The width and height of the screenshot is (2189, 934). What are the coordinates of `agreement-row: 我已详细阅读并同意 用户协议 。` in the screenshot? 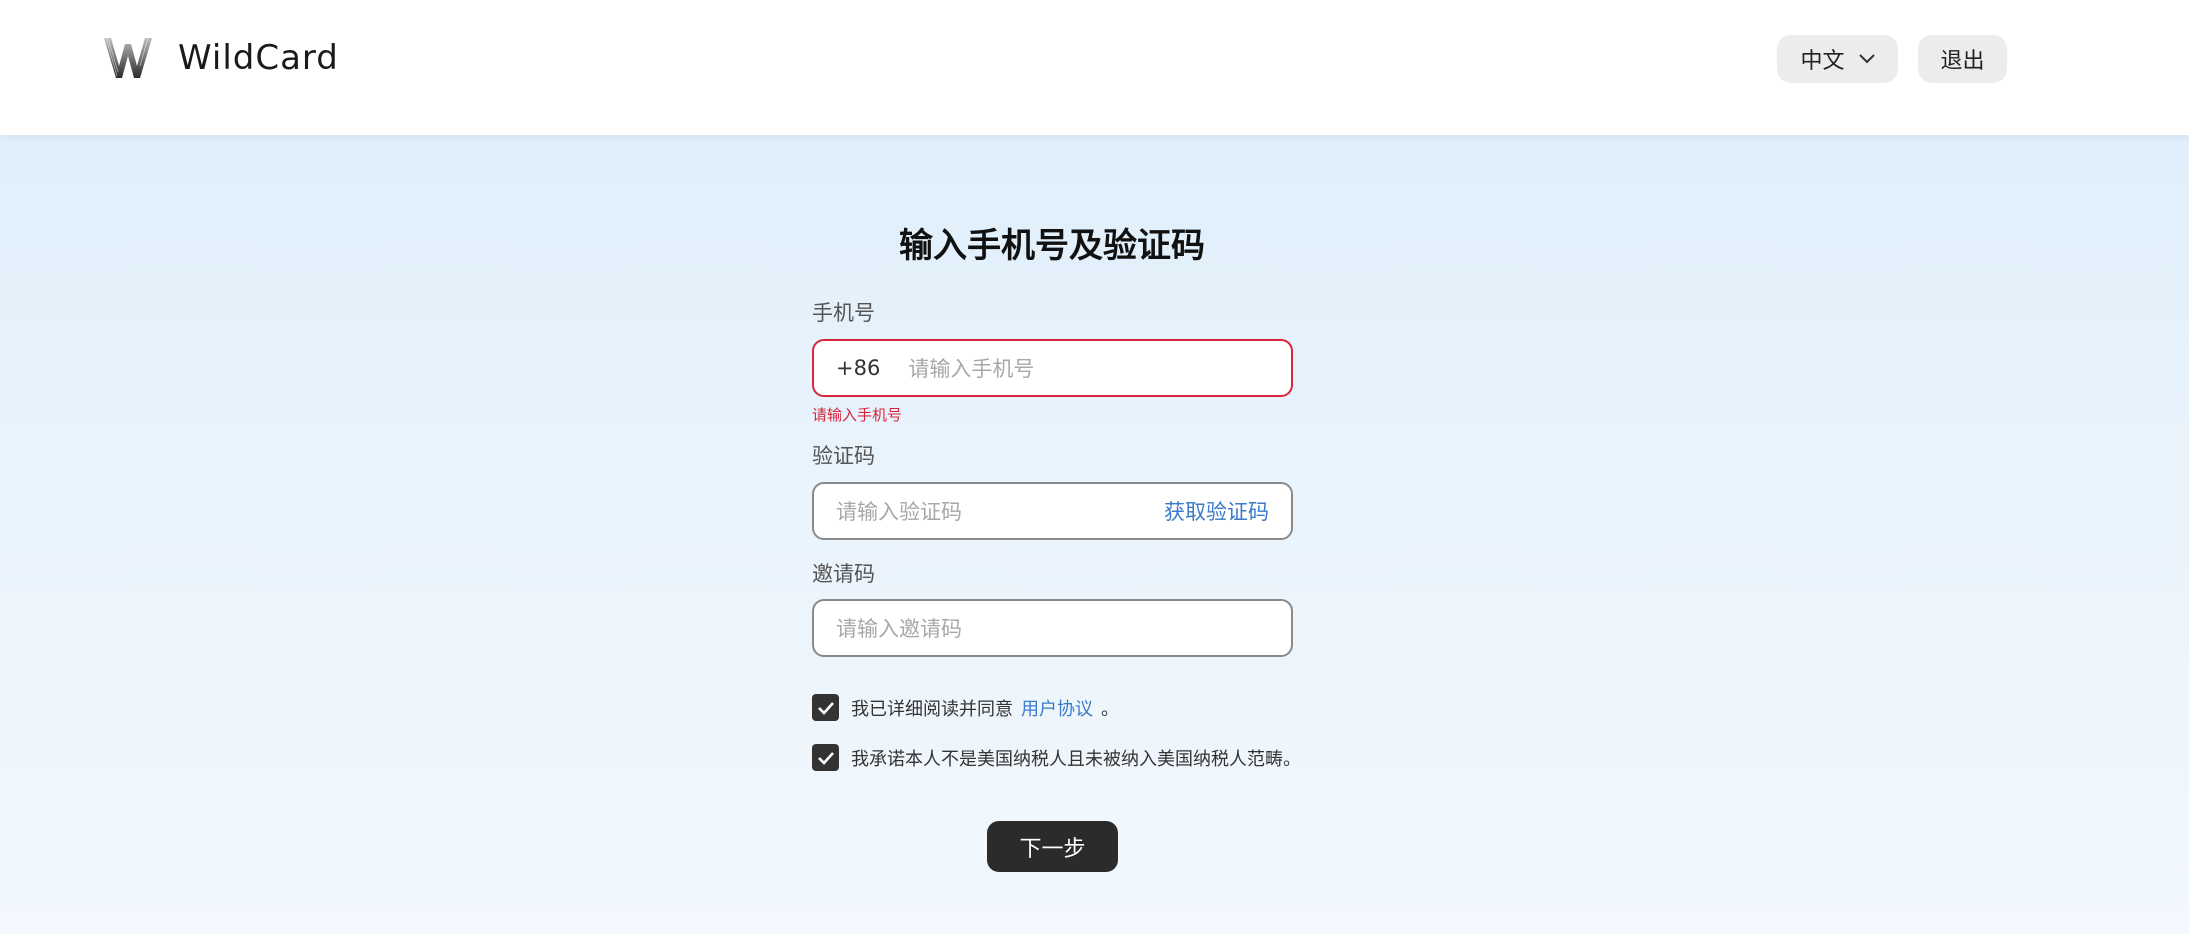 It's located at (965, 707).